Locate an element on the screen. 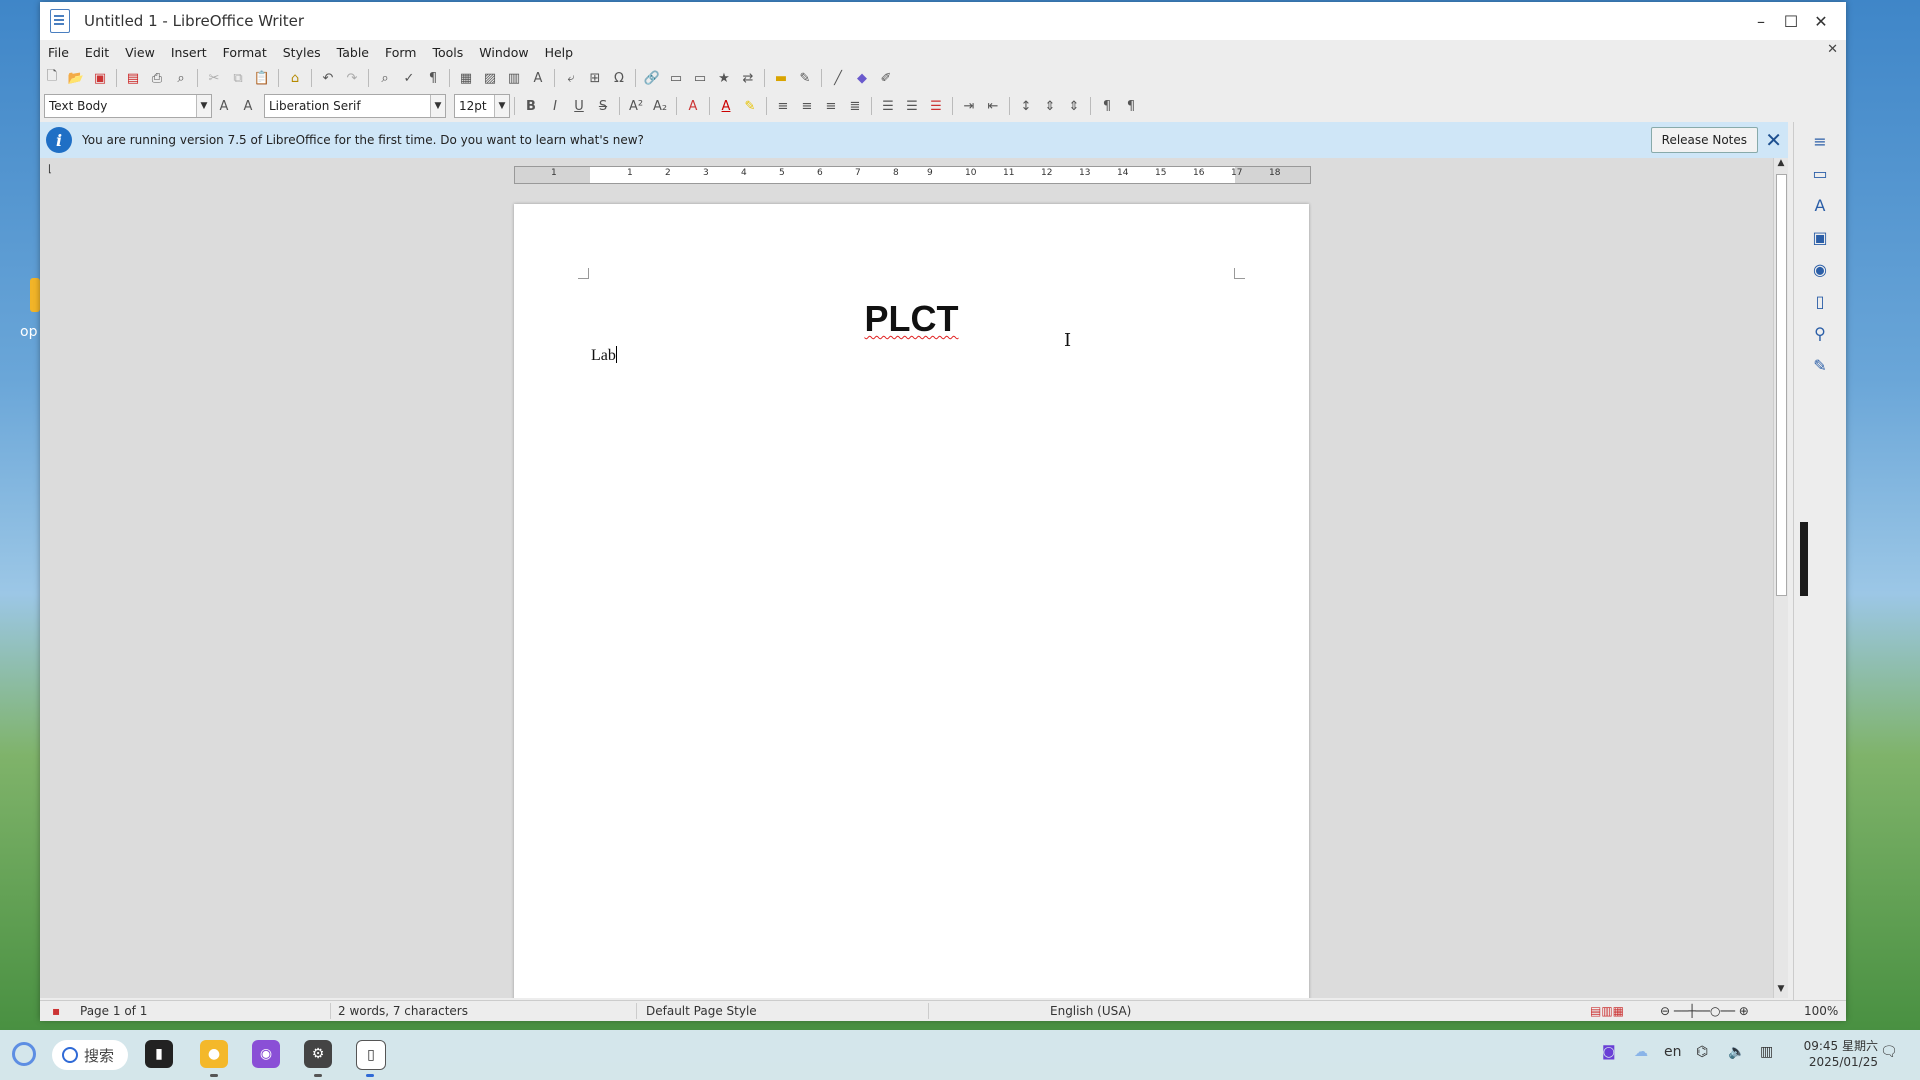  menu-table: Table is located at coordinates (353, 52).